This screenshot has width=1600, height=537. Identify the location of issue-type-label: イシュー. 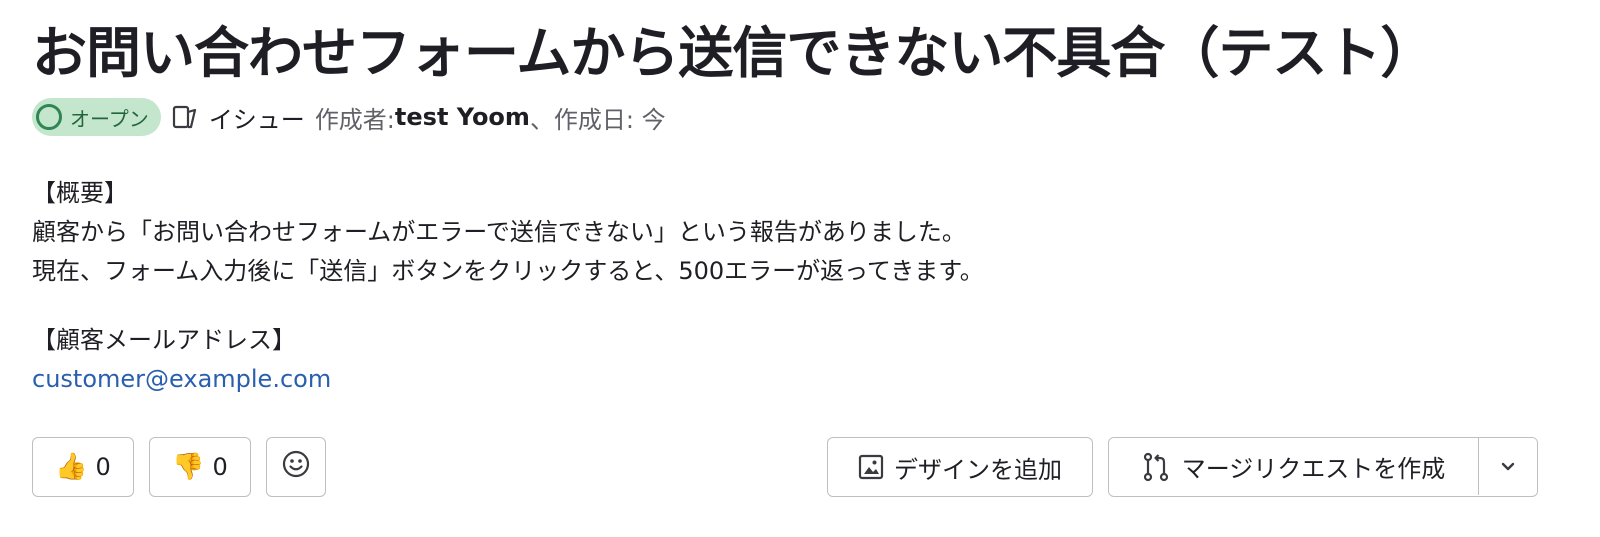
(256, 119).